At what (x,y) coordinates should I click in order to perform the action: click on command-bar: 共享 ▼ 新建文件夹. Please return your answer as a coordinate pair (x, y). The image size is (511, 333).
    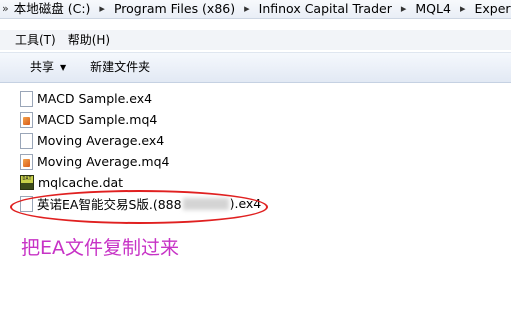
    Looking at the image, I should click on (255, 67).